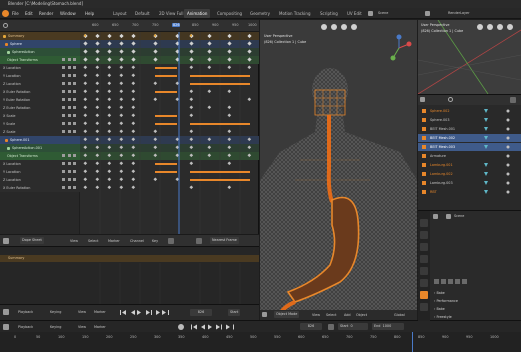 The image size is (521, 352). I want to click on menu-render: Render, so click(46, 13).